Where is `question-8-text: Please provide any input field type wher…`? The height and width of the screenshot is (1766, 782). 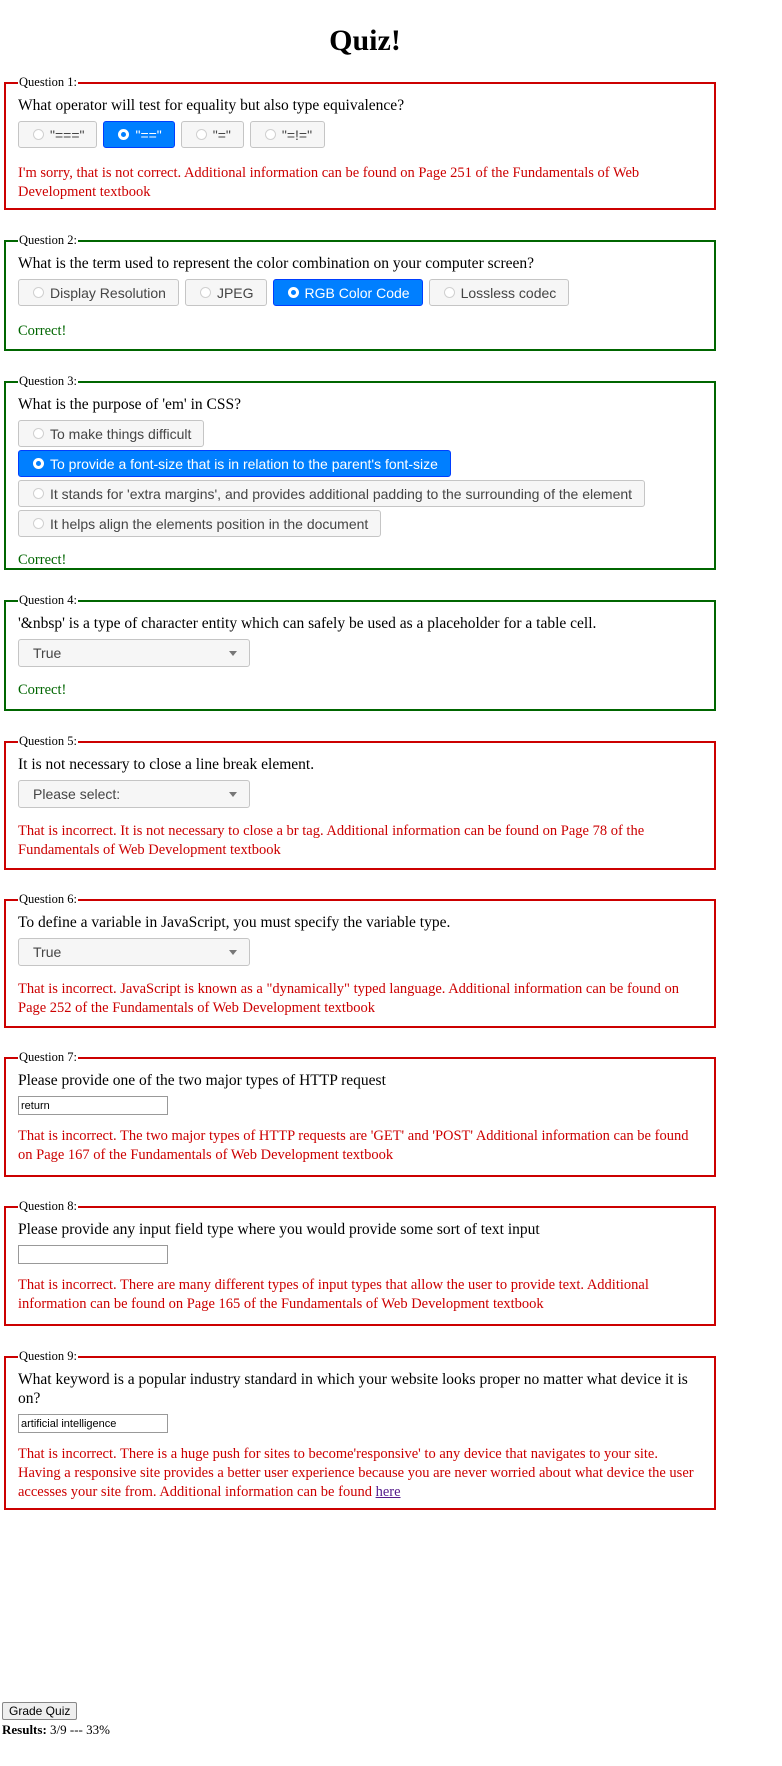 question-8-text: Please provide any input field type wher… is located at coordinates (279, 1229).